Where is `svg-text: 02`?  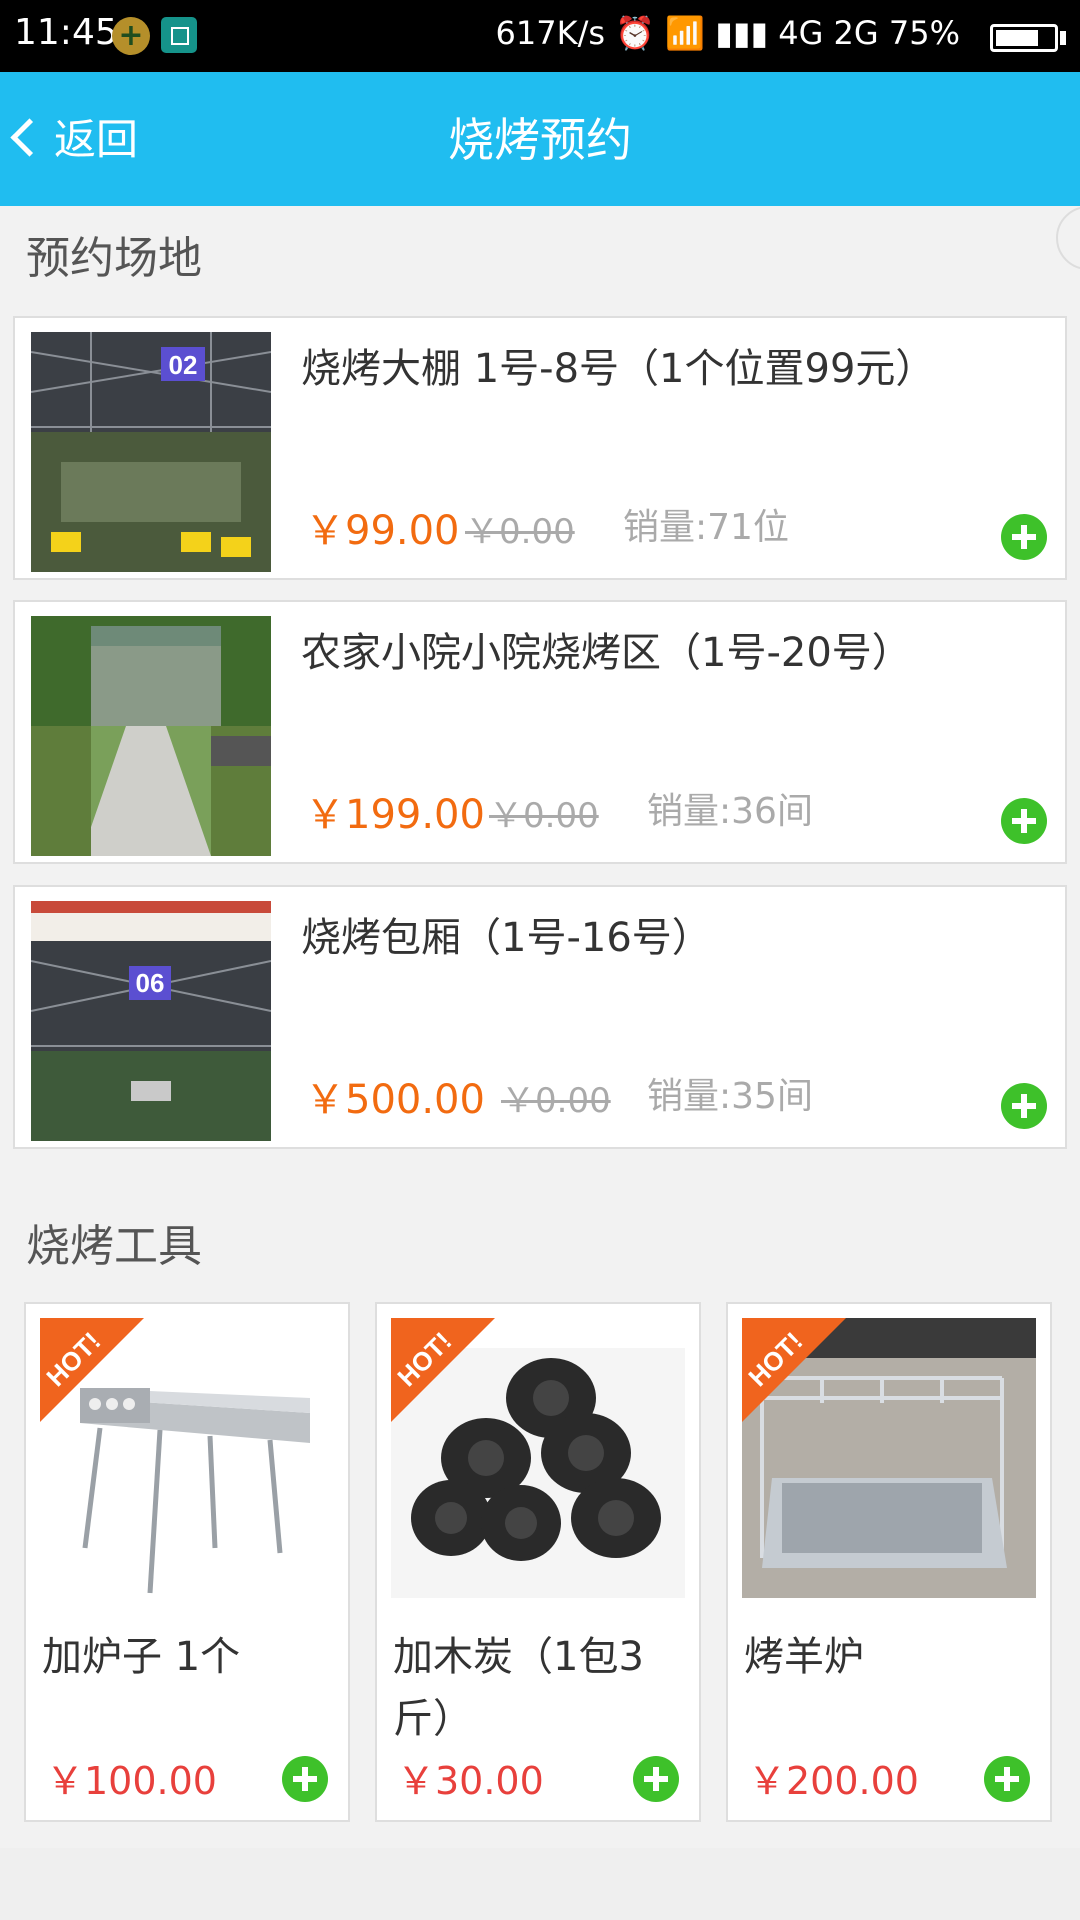 svg-text: 02 is located at coordinates (183, 365).